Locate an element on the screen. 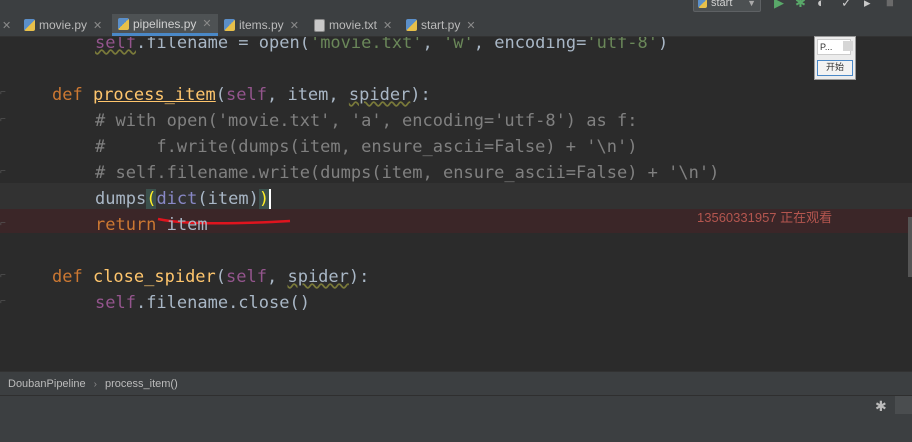 The height and width of the screenshot is (442, 912). coverage-icon: ◐ is located at coordinates (821, 5).